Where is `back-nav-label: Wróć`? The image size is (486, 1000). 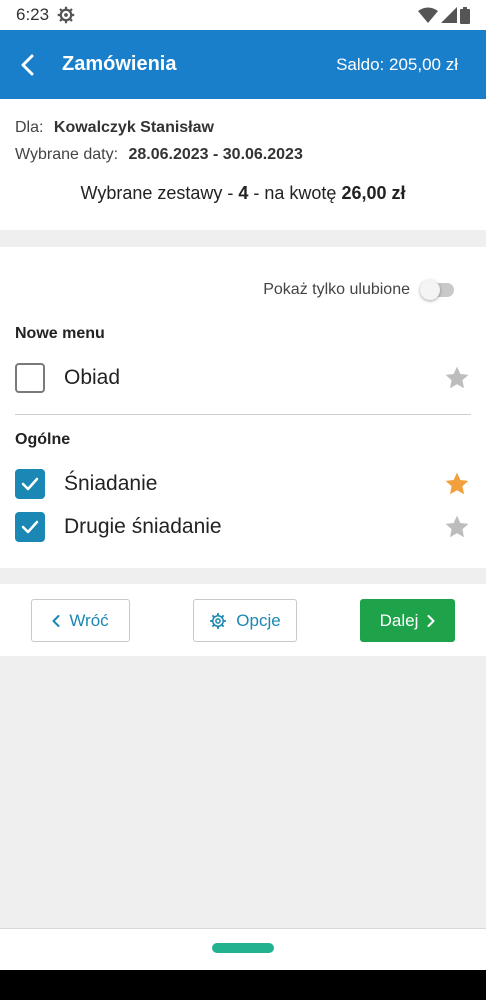
back-nav-label: Wróć is located at coordinates (89, 620).